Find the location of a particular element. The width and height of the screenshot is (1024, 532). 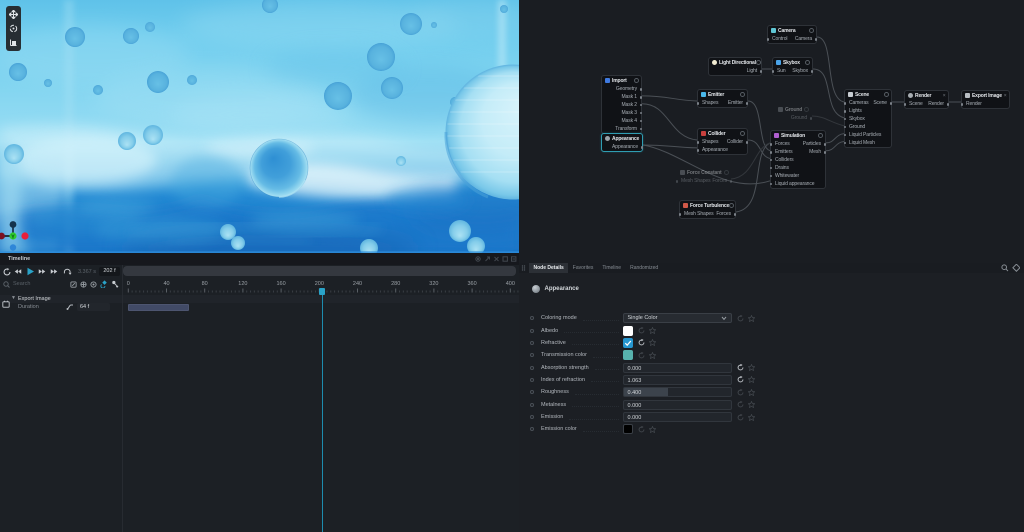

svg-text: 280 is located at coordinates (395, 284).